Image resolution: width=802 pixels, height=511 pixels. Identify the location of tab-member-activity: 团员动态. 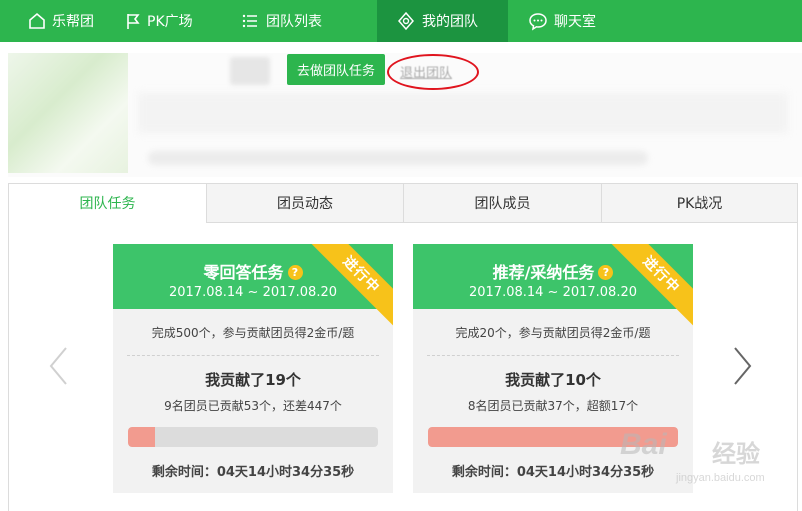
(304, 203).